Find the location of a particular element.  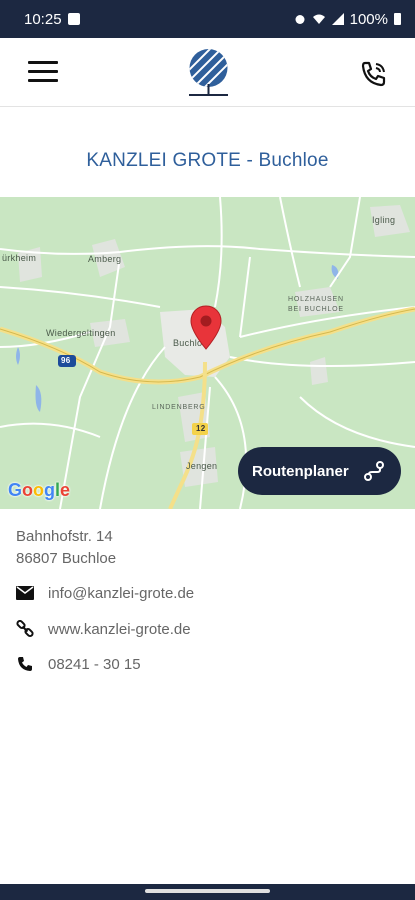

address-street: Bahnhofstr. 14 is located at coordinates (64, 536).